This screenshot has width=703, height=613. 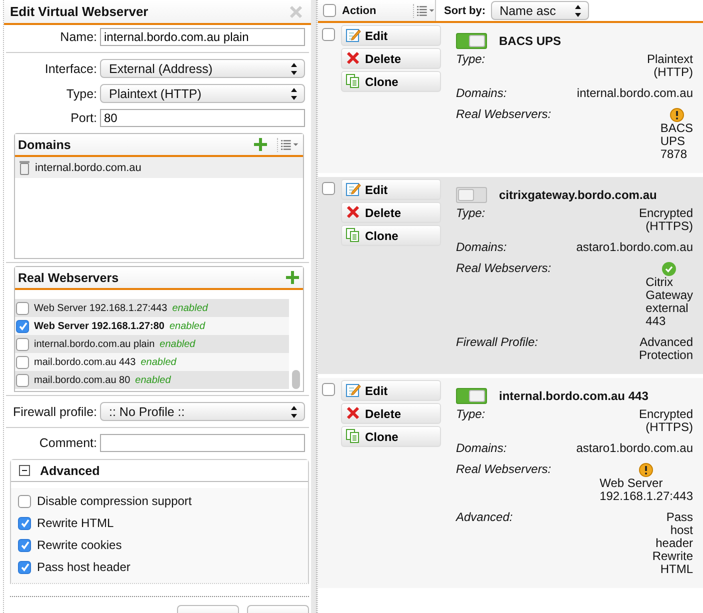 I want to click on dropdown: Plaintext (HTTP), so click(x=202, y=93).